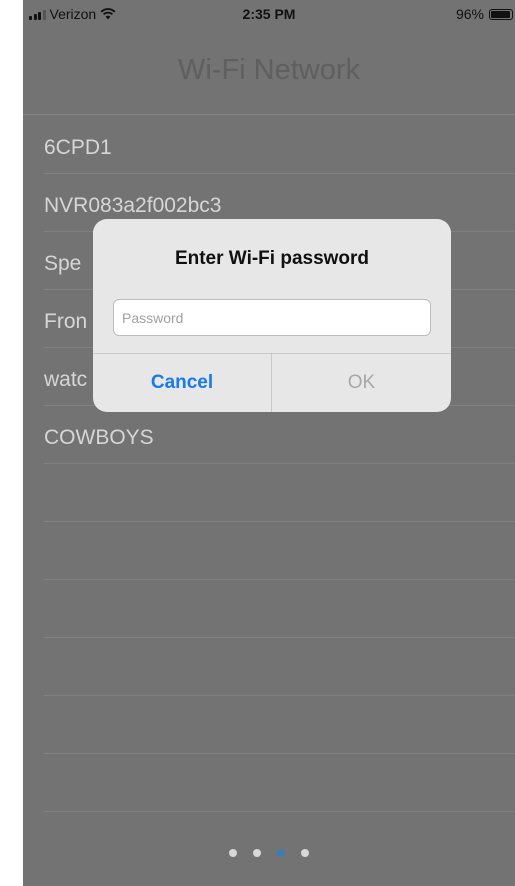 Image resolution: width=515 pixels, height=886 pixels. Describe the element at coordinates (361, 383) in the screenshot. I see `ok-button: OK` at that location.